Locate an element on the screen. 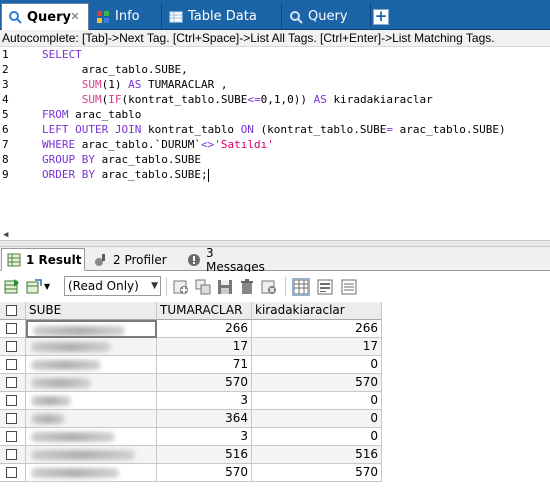 This screenshot has width=550, height=497. select-all-header is located at coordinates (13, 311).